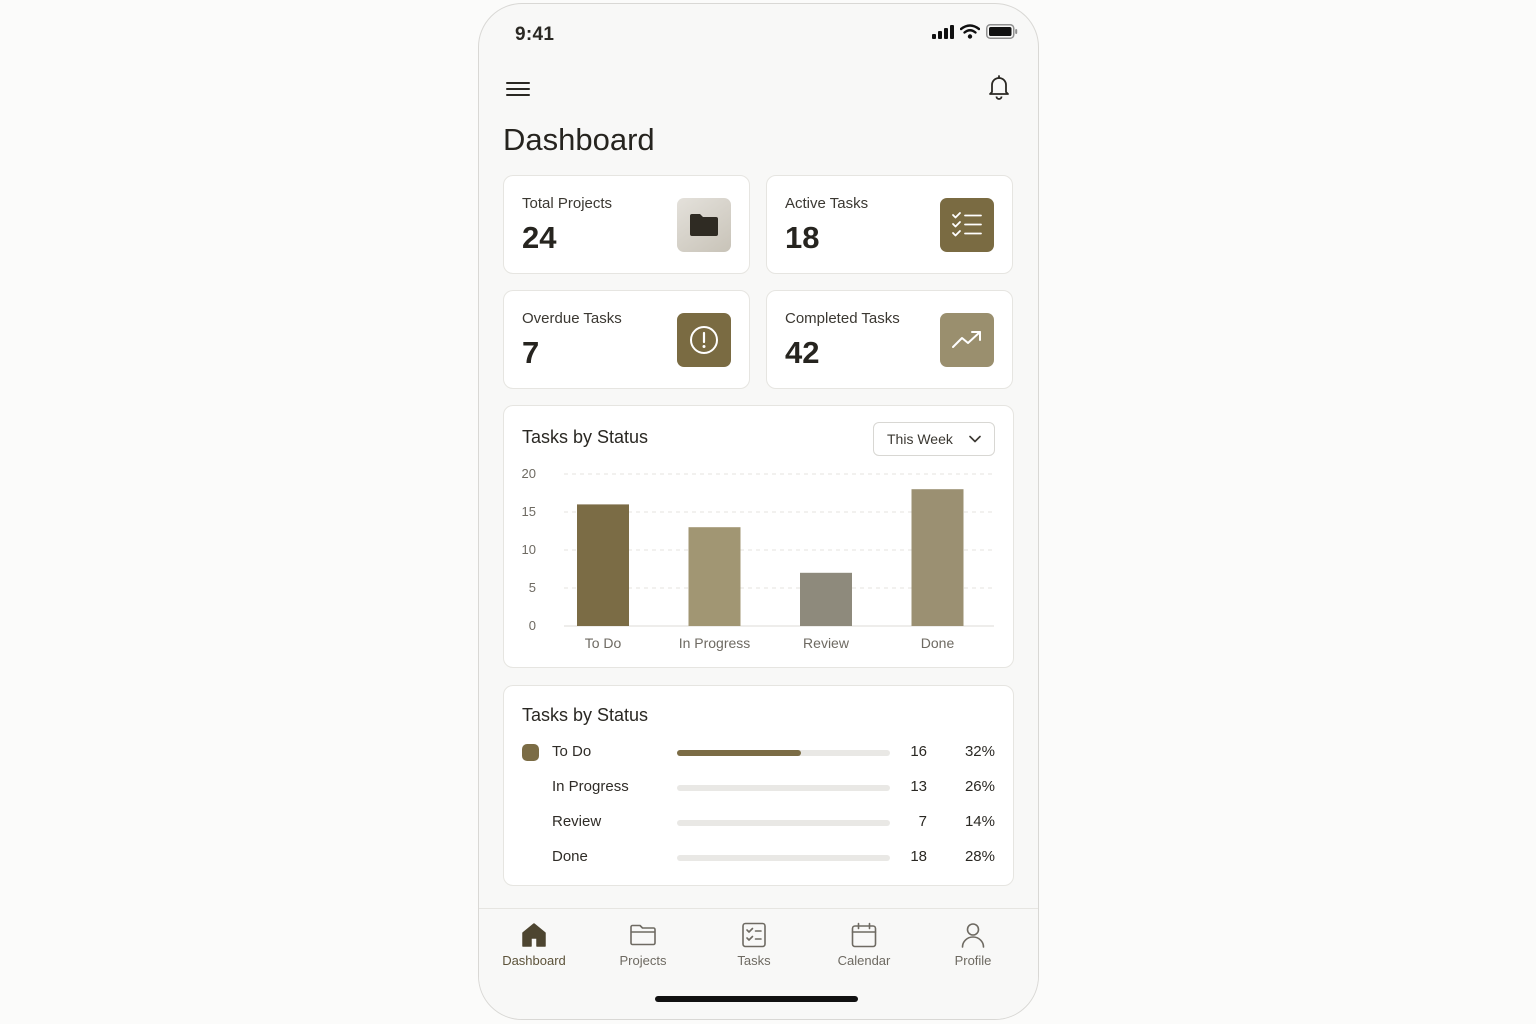 This screenshot has height=1024, width=1536. What do you see at coordinates (758, 558) in the screenshot?
I see `bar-chart: 0 5 10 15 20 To Do In Progress Review Done` at bounding box center [758, 558].